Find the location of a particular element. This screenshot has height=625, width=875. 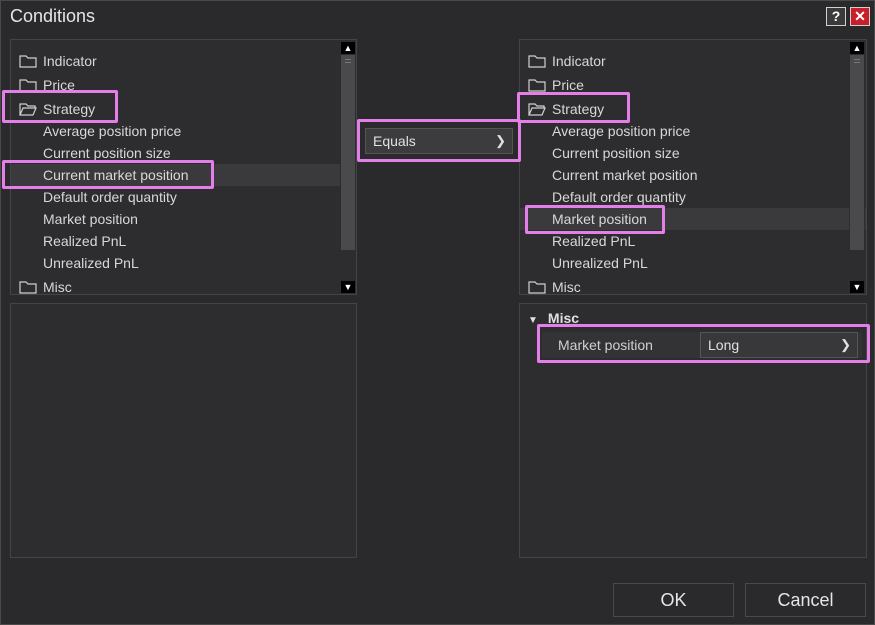

market-position-select: Long ❯ is located at coordinates (779, 345).